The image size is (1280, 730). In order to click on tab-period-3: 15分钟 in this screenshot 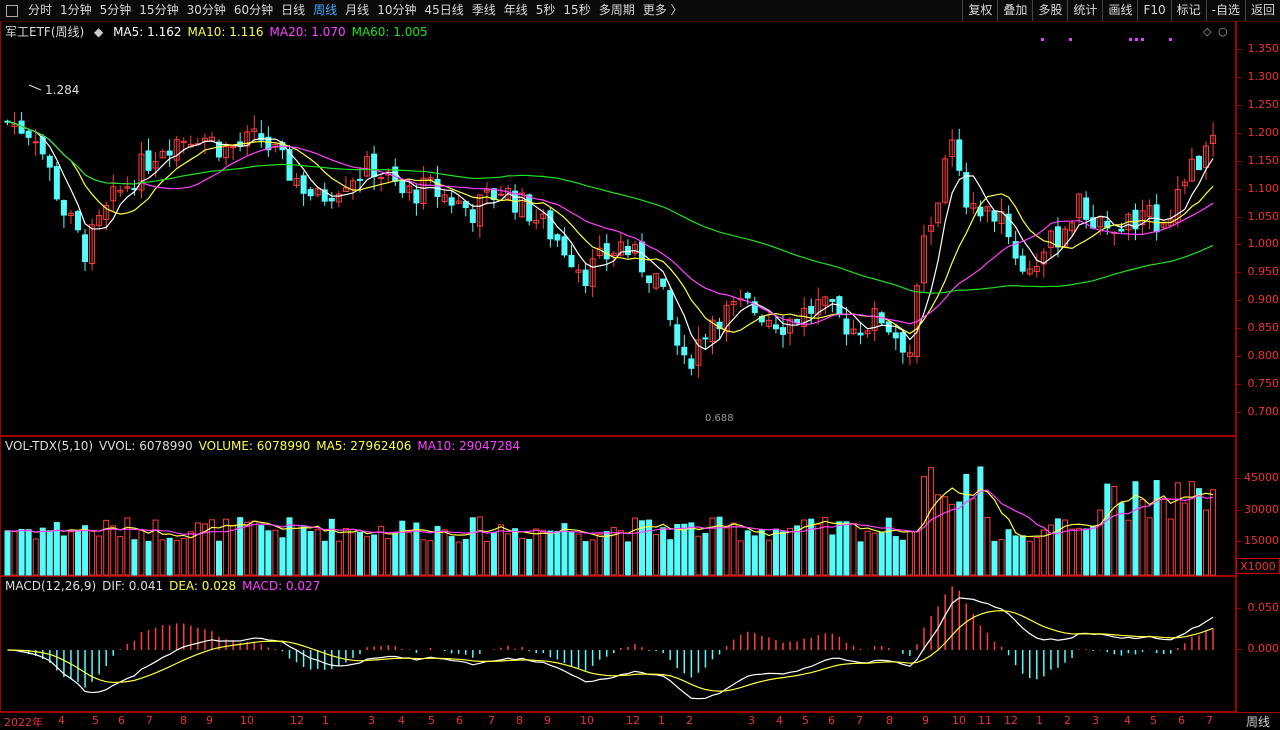, I will do `click(158, 10)`.